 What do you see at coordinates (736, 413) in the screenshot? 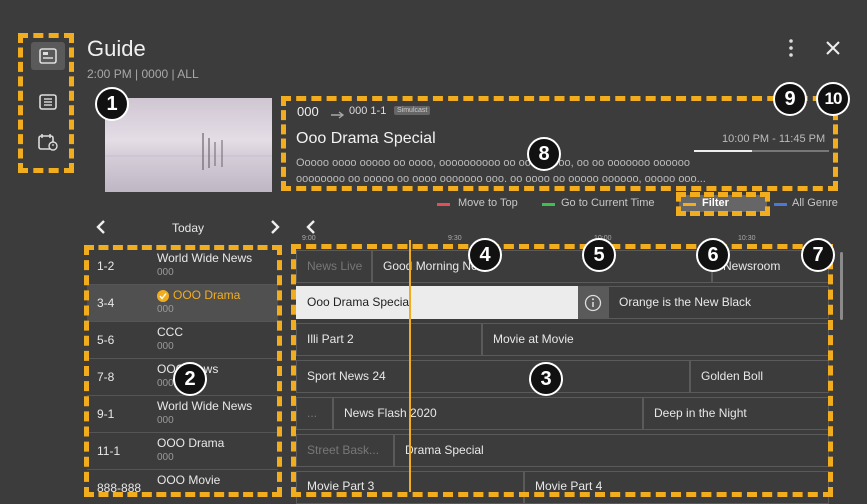
I see `program-cell: Deep in the Night` at bounding box center [736, 413].